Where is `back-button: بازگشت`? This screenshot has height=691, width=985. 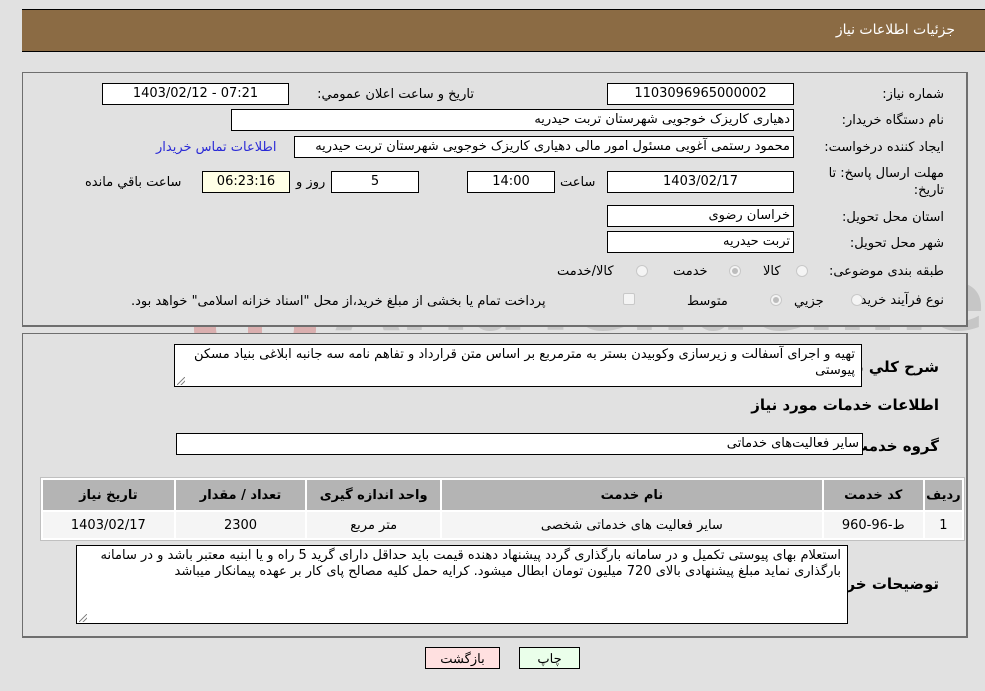 back-button: بازگشت is located at coordinates (462, 658).